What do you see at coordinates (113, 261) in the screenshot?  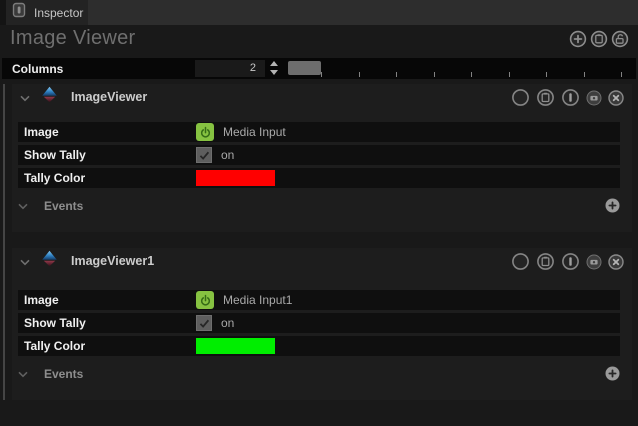 I see `section-title: ImageViewer1` at bounding box center [113, 261].